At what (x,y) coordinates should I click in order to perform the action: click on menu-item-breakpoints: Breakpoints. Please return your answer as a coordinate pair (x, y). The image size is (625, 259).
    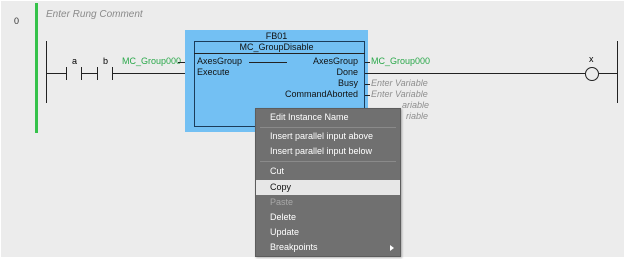
    Looking at the image, I should click on (328, 247).